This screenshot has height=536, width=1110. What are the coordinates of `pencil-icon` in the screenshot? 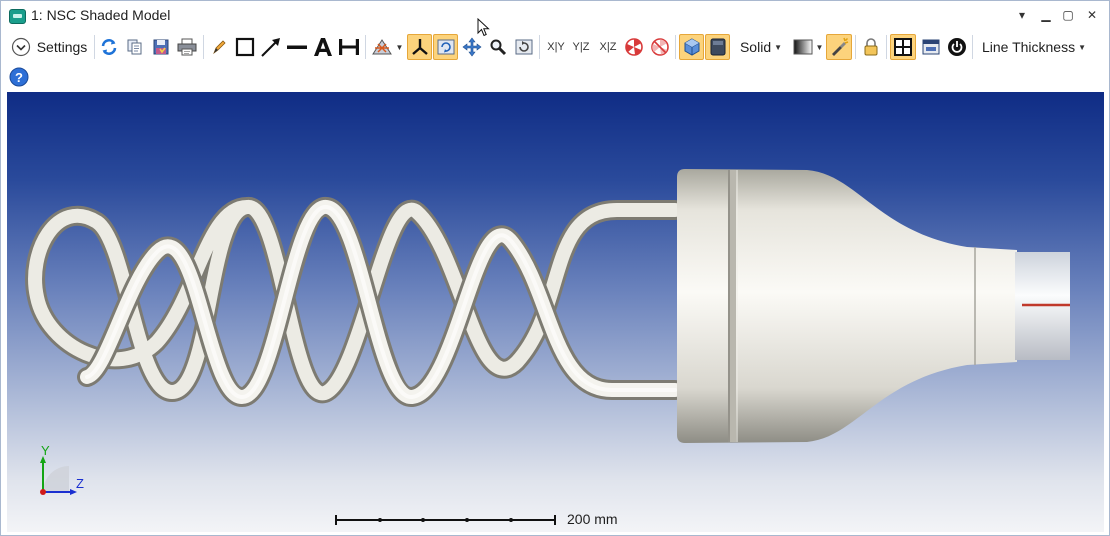 It's located at (219, 47).